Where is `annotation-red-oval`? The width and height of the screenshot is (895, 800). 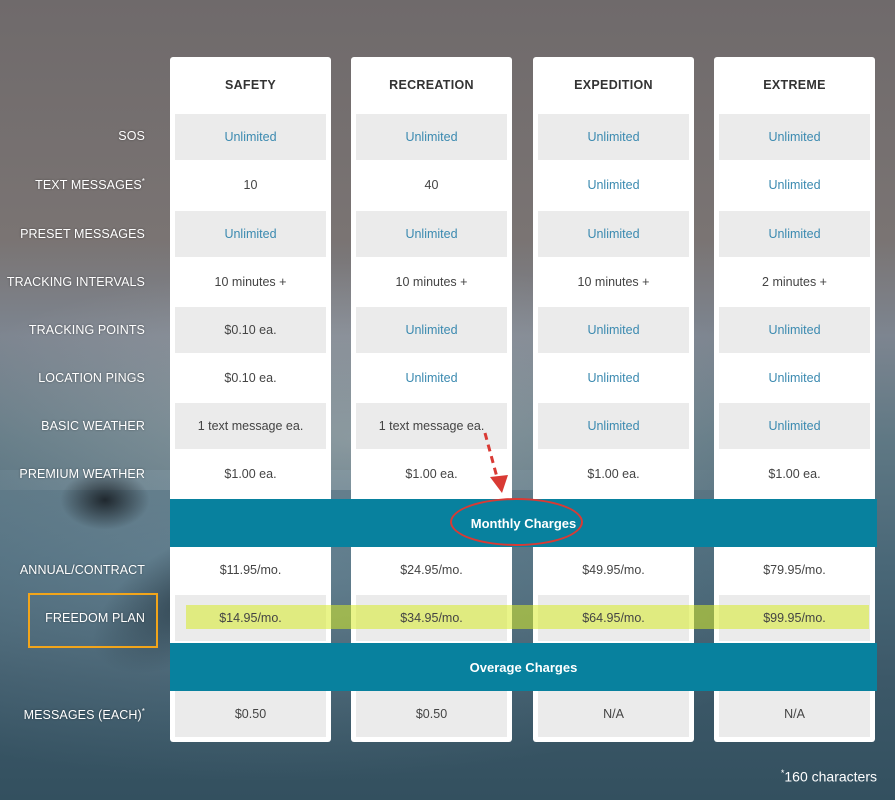 annotation-red-oval is located at coordinates (516, 522).